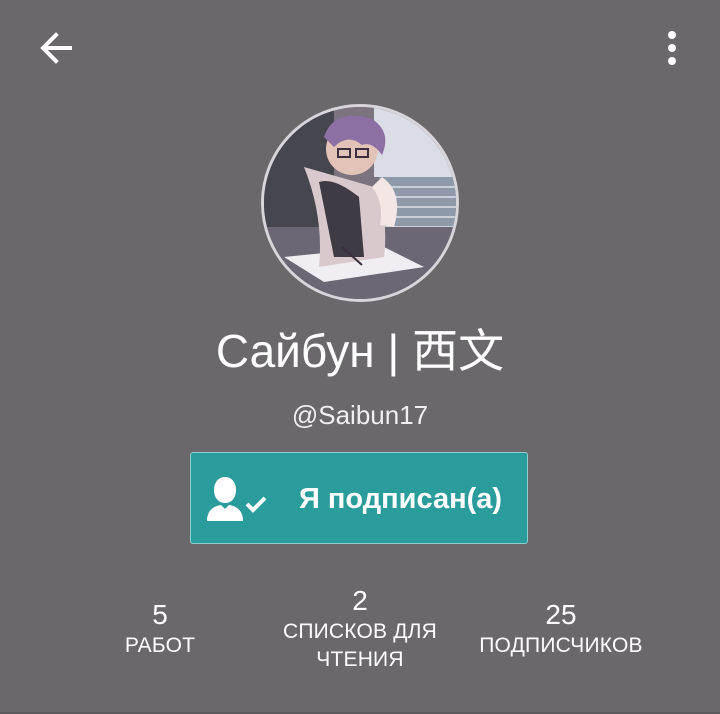 This screenshot has height=714, width=720. I want to click on stat-followers-label: ПОДПИСЧИКОВ, so click(561, 645).